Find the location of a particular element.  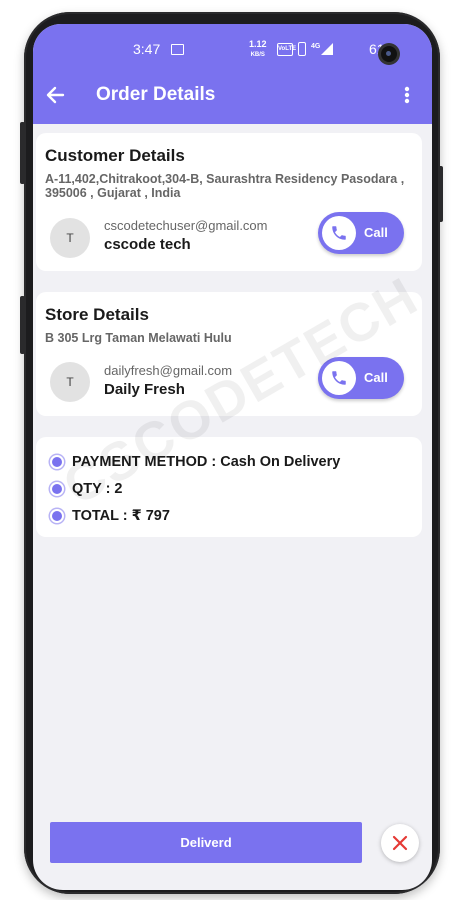

delivered-button: Deliverd is located at coordinates (206, 842).